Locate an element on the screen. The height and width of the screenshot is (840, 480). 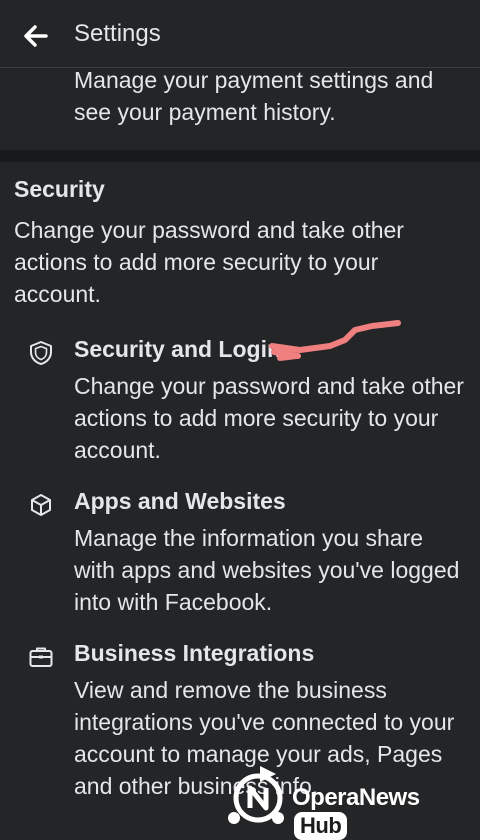
briefcase-icon is located at coordinates (41, 657).